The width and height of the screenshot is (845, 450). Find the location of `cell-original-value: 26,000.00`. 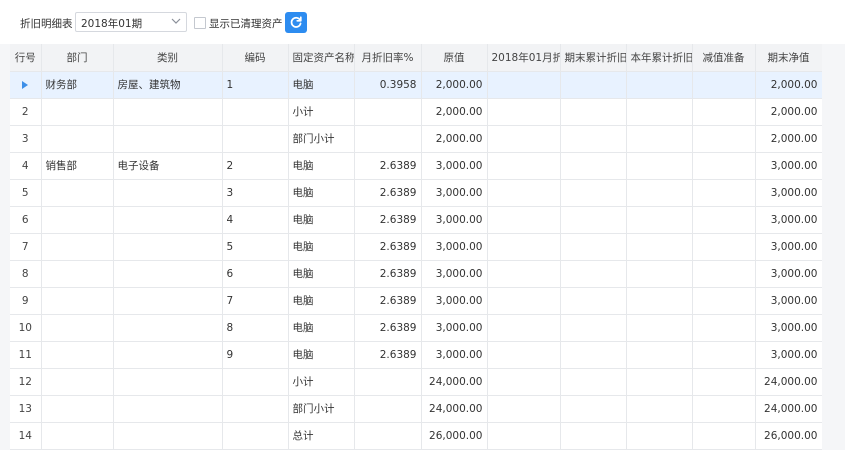

cell-original-value: 26,000.00 is located at coordinates (454, 436).